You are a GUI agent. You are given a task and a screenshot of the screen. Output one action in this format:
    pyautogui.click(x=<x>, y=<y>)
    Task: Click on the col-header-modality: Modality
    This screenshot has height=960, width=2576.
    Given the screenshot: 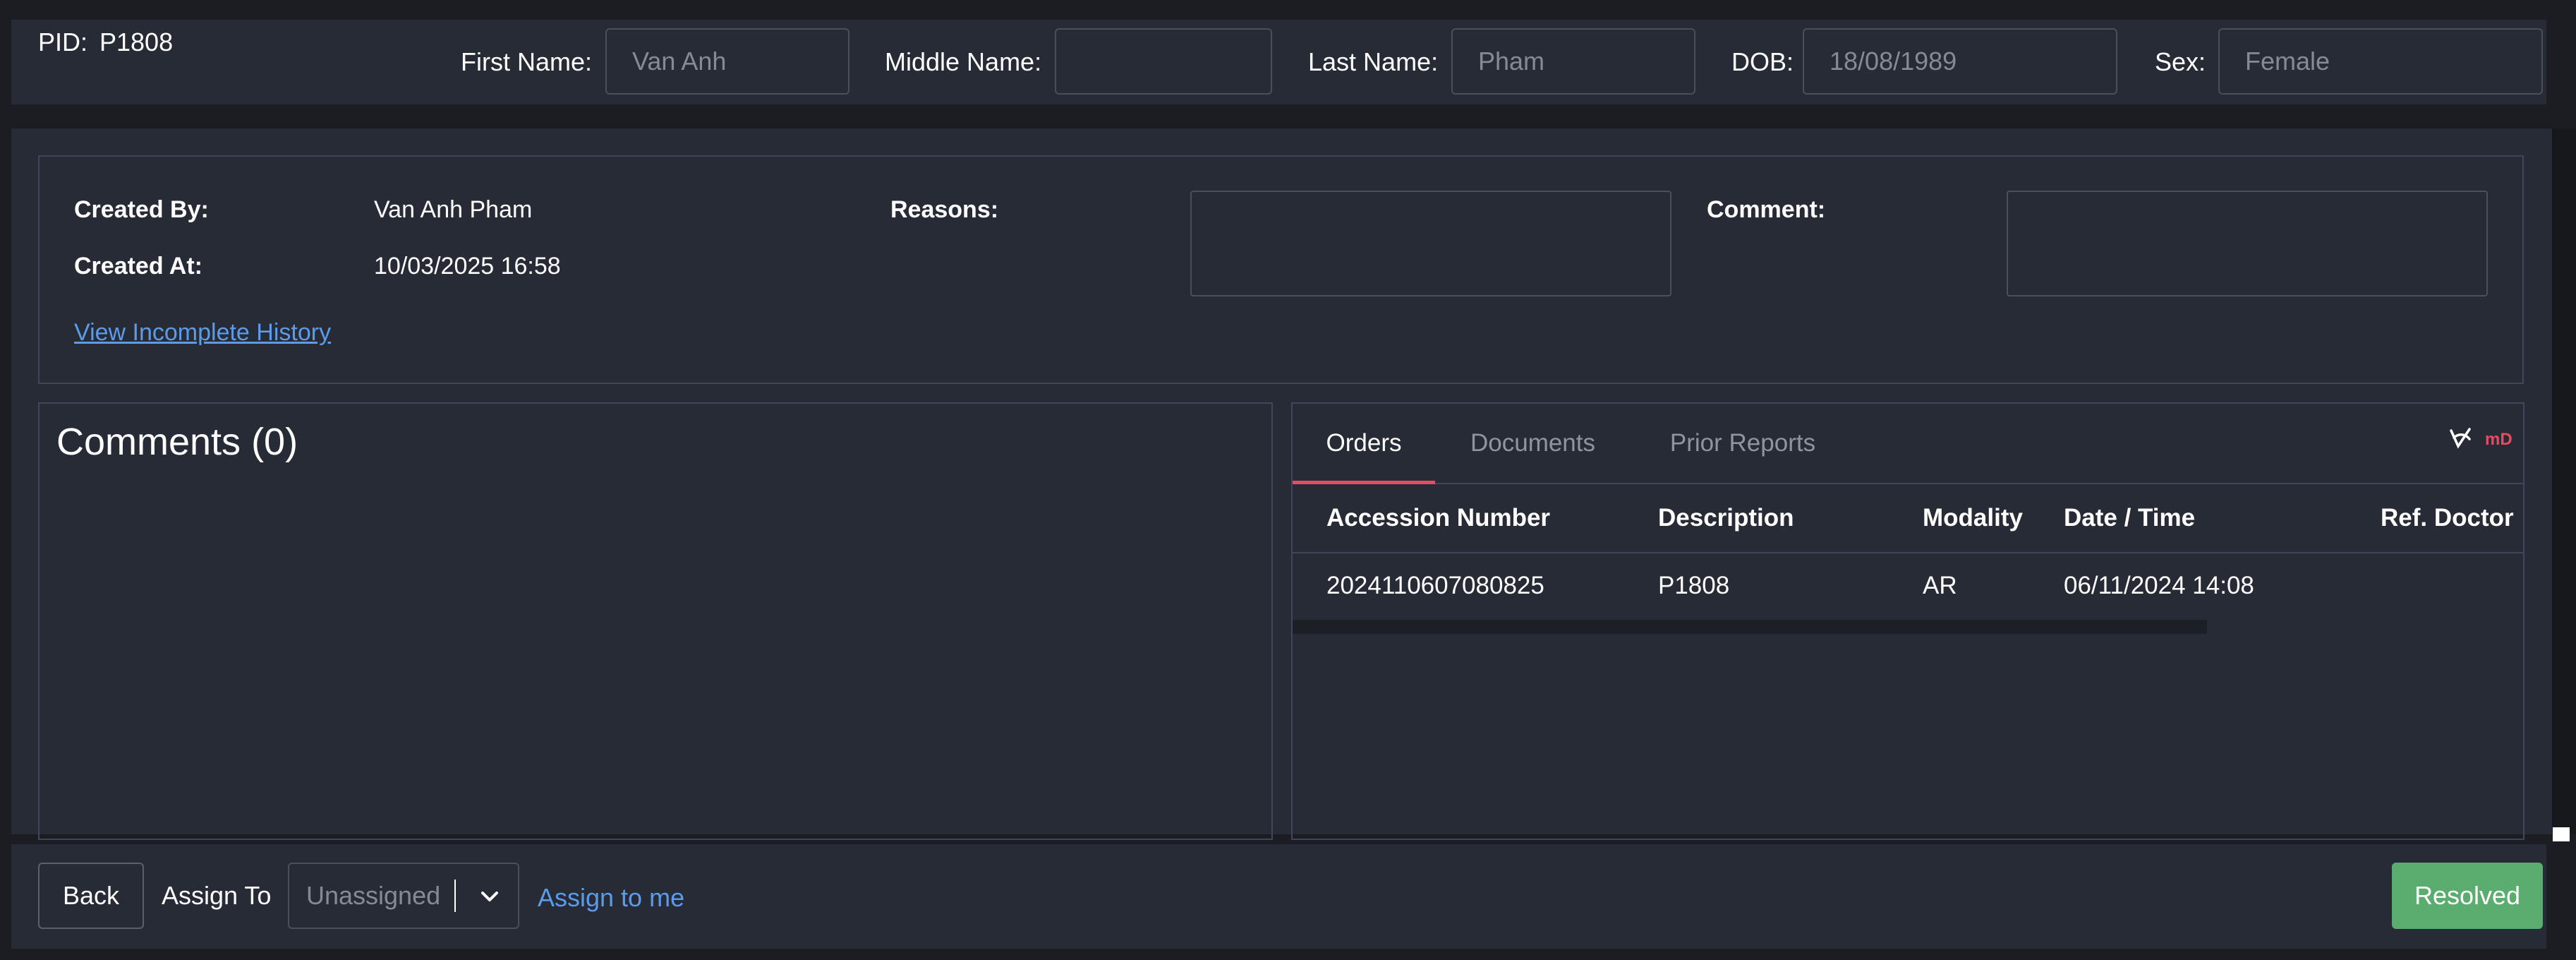 What is the action you would take?
    pyautogui.click(x=1973, y=518)
    